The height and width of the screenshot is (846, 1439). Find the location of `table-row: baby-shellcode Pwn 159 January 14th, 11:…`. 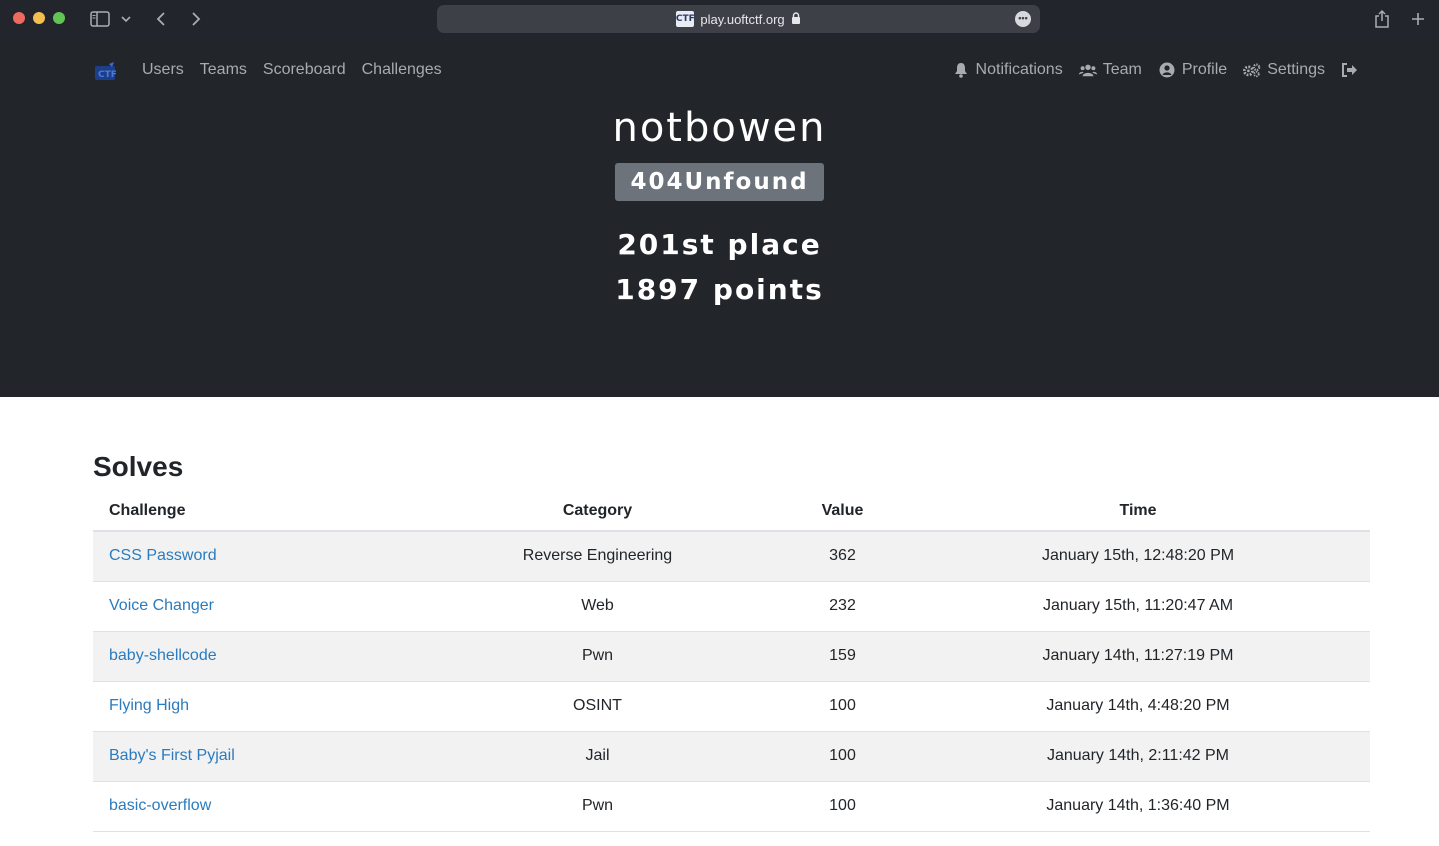

table-row: baby-shellcode Pwn 159 January 14th, 11:… is located at coordinates (731, 656).